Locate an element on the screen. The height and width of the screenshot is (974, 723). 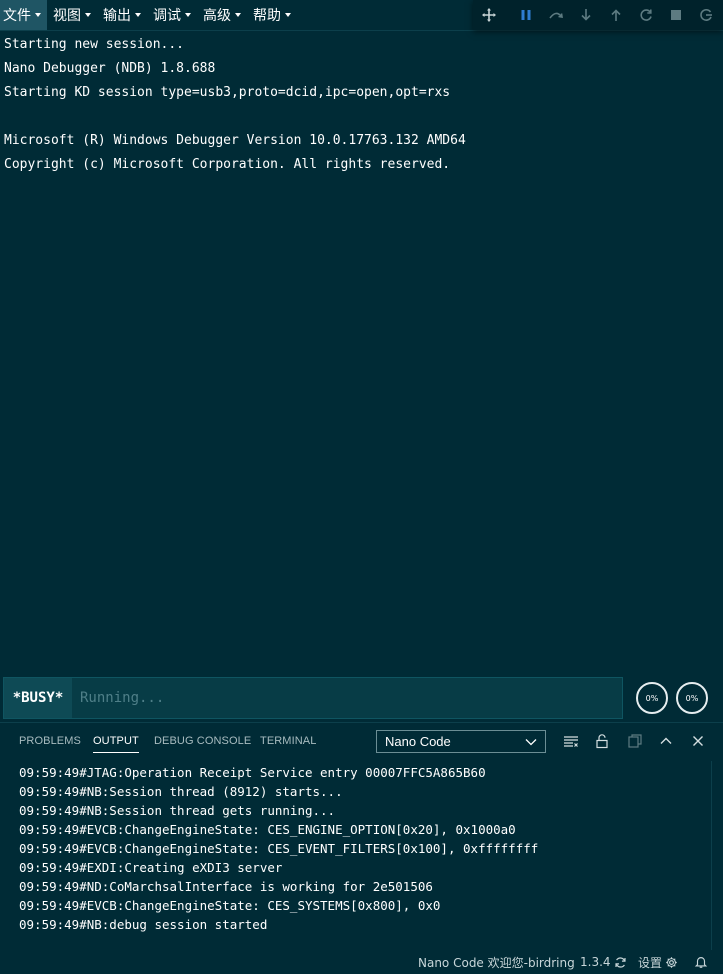
status-version: 1.3.4 is located at coordinates (603, 962).